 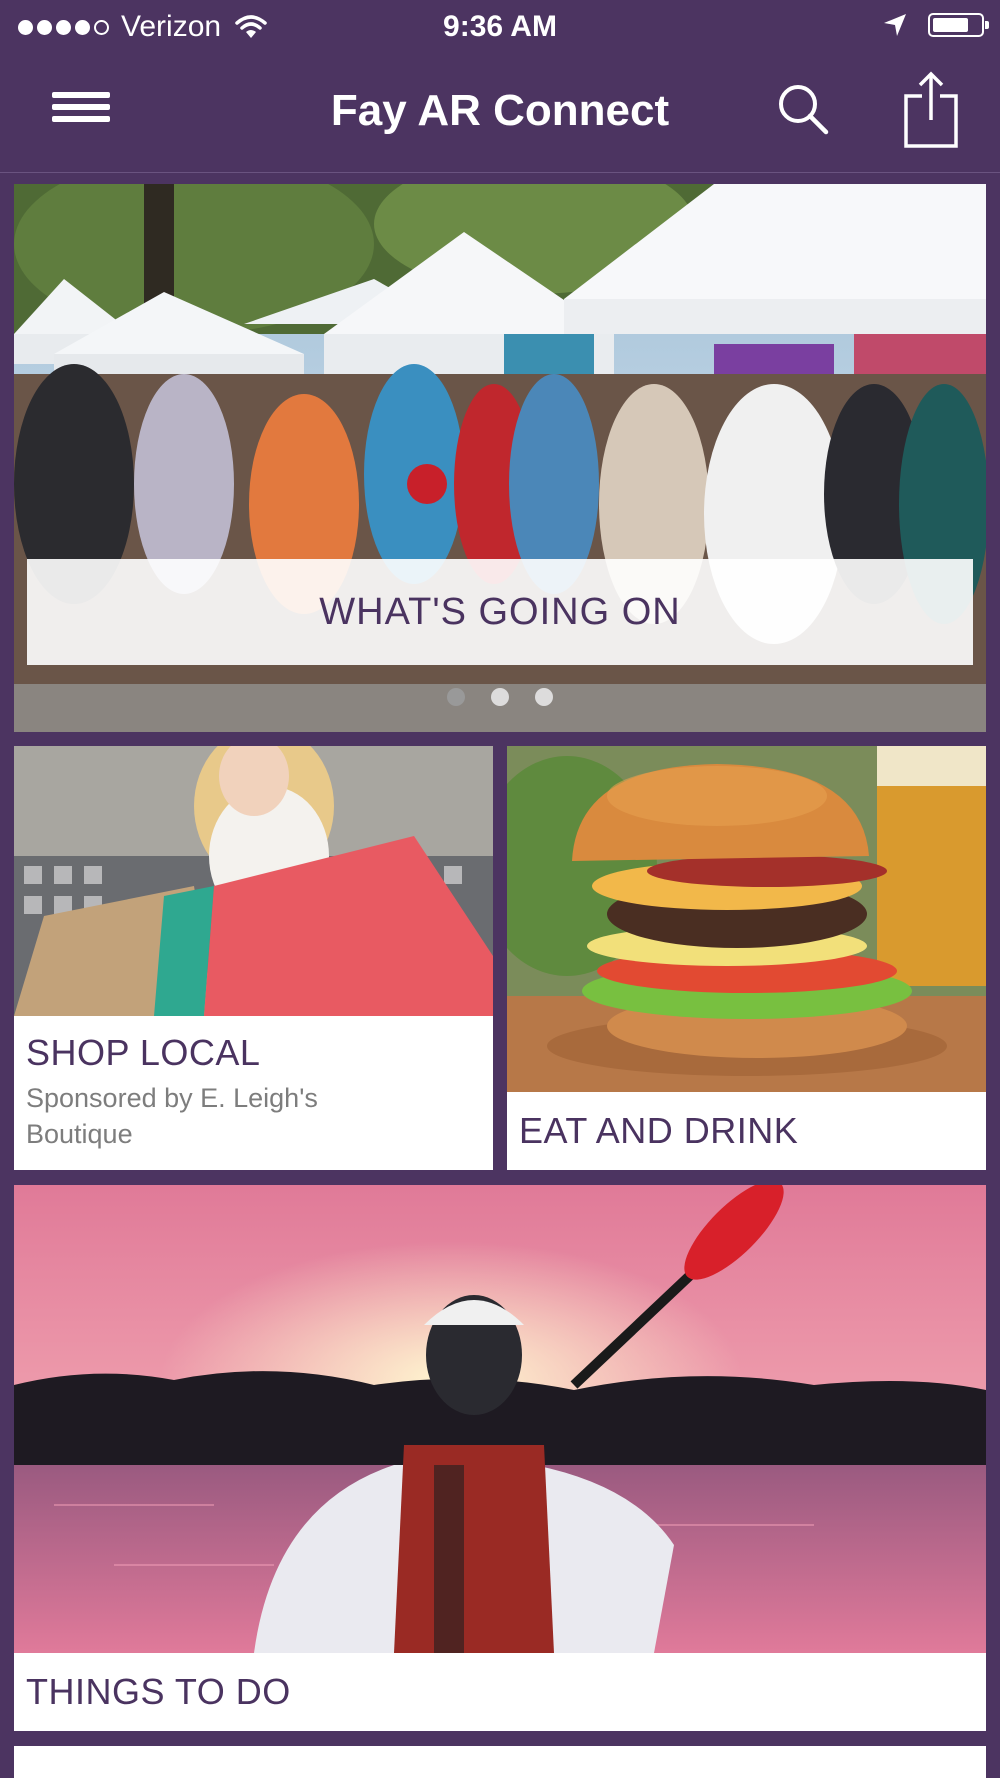 What do you see at coordinates (500, 110) in the screenshot?
I see `app-title: Fay AR Connect` at bounding box center [500, 110].